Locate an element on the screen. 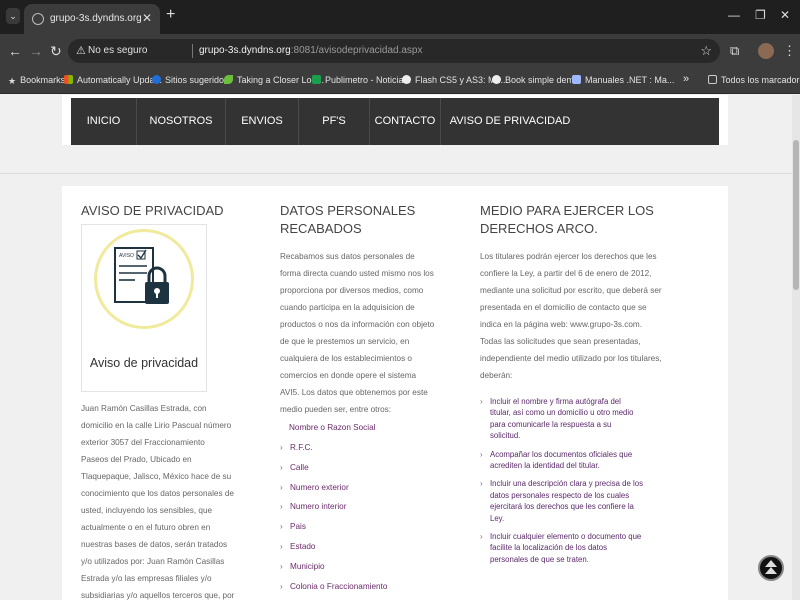  tab-search-button: ⌄ is located at coordinates (13, 16).